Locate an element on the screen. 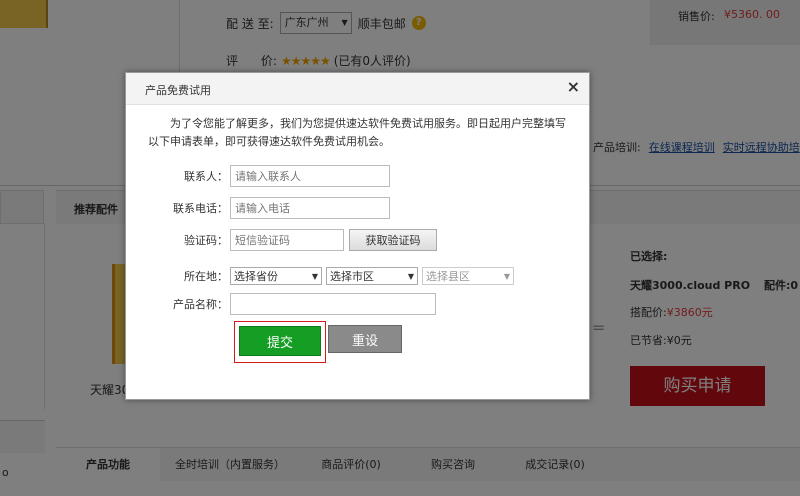  district-select: 选择县区 ▼ is located at coordinates (468, 276).